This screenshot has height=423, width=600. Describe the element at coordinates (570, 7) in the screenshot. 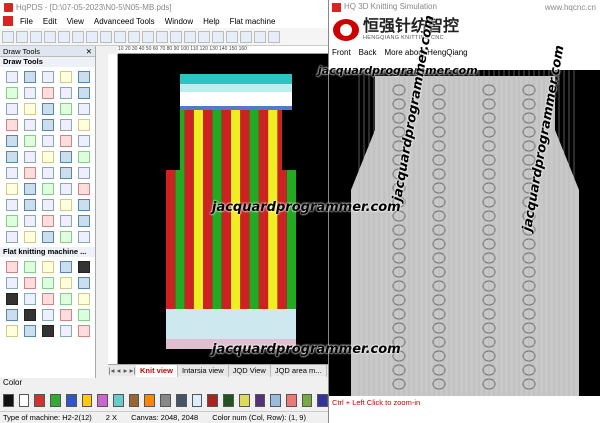

I see `sim-url: www.hqcnc.cn` at that location.